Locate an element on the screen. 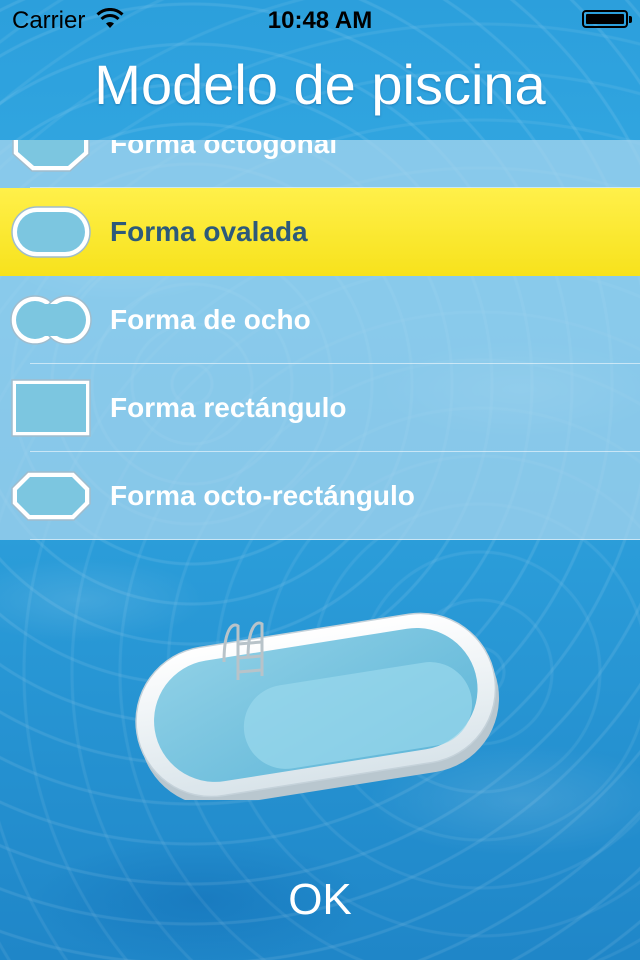 This screenshot has height=960, width=640. list-item-octagon: Forma octogonal is located at coordinates (320, 164).